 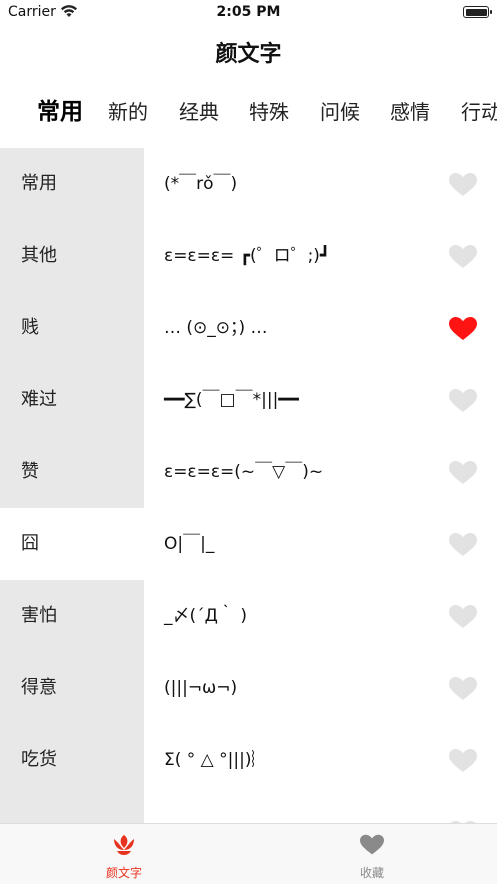 What do you see at coordinates (340, 110) in the screenshot?
I see `tab-greeting: 问候` at bounding box center [340, 110].